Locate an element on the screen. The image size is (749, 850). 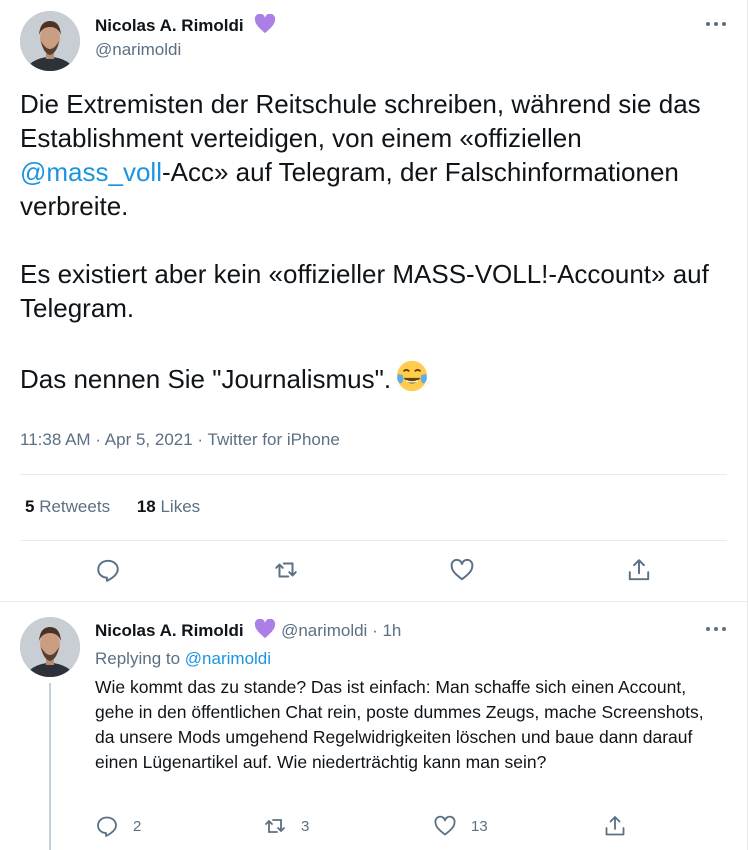
tweet-source: Twitter for iPhone is located at coordinates (274, 439).